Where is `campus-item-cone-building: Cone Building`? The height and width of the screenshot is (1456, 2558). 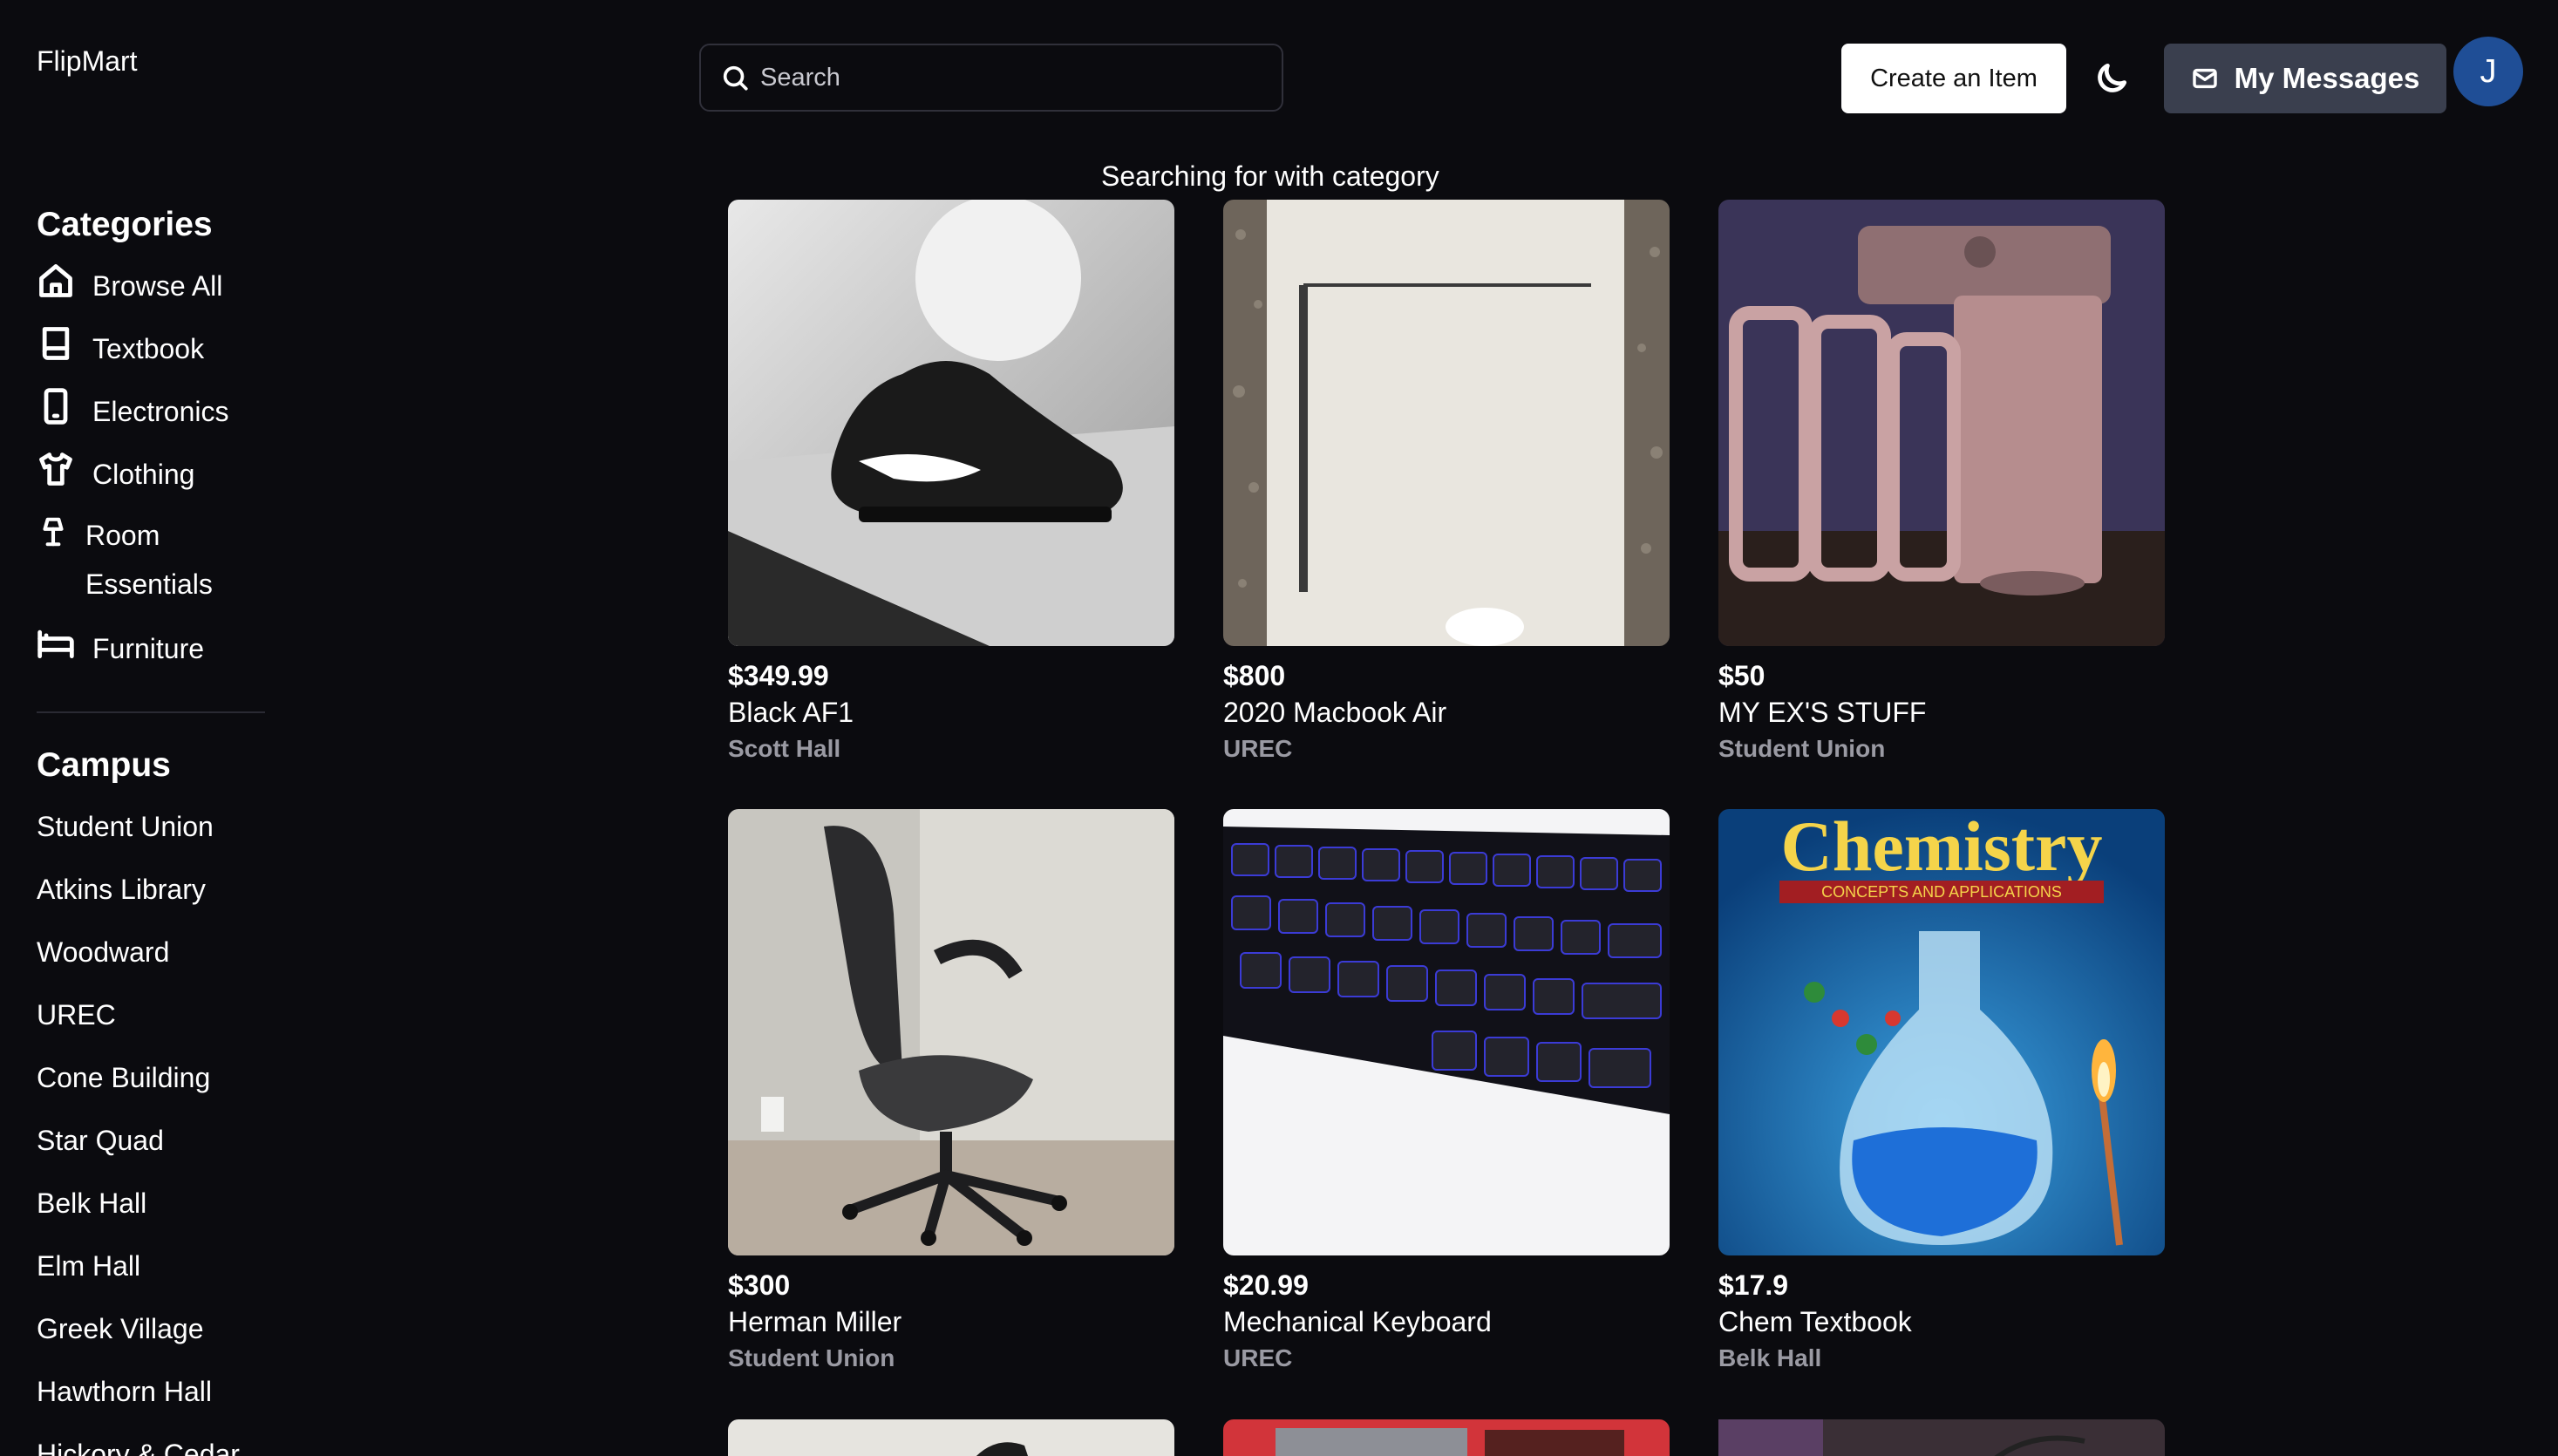
campus-item-cone-building: Cone Building is located at coordinates (151, 1082).